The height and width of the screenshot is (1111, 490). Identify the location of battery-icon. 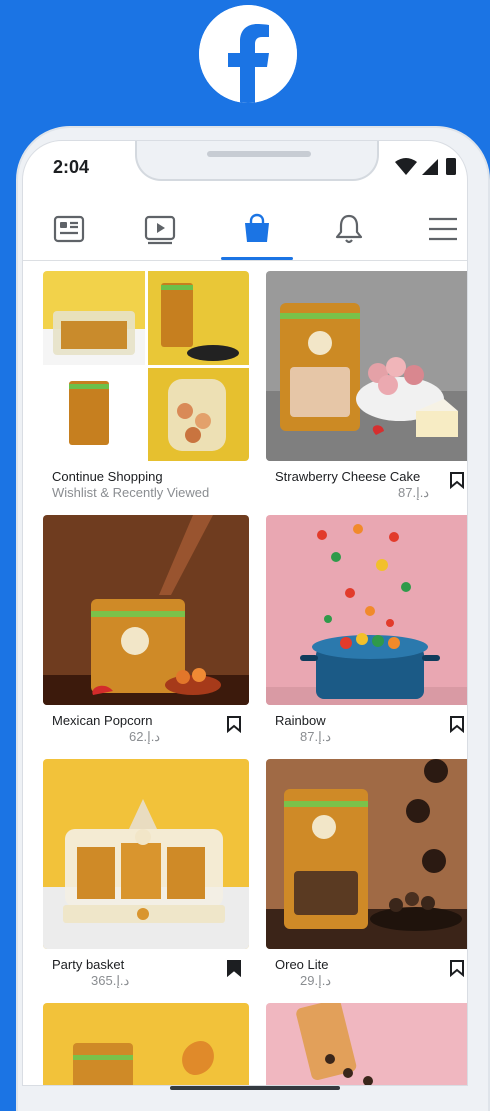
(451, 166).